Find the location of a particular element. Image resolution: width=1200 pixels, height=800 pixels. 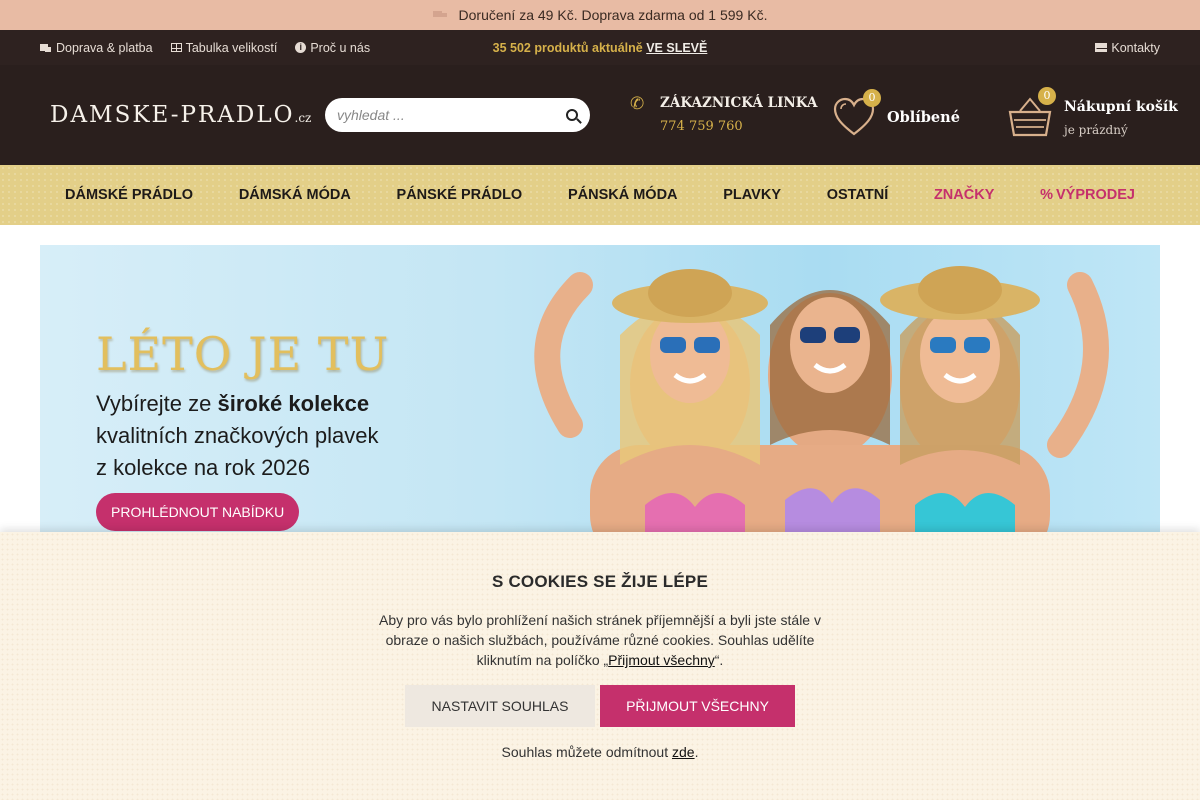

favorites-link: 0 Oblíbené is located at coordinates (896, 113).